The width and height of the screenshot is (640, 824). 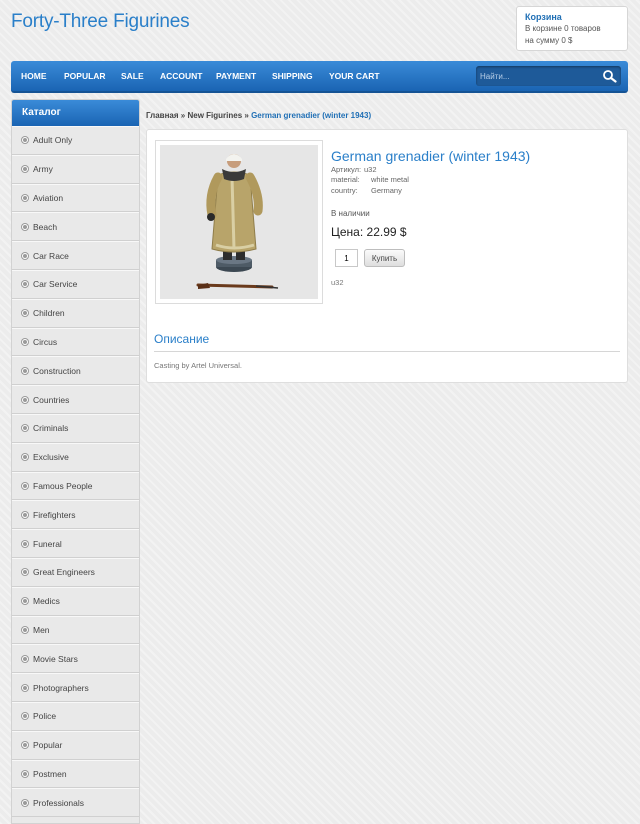 I want to click on sidebar-item: Car Service, so click(x=75, y=284).